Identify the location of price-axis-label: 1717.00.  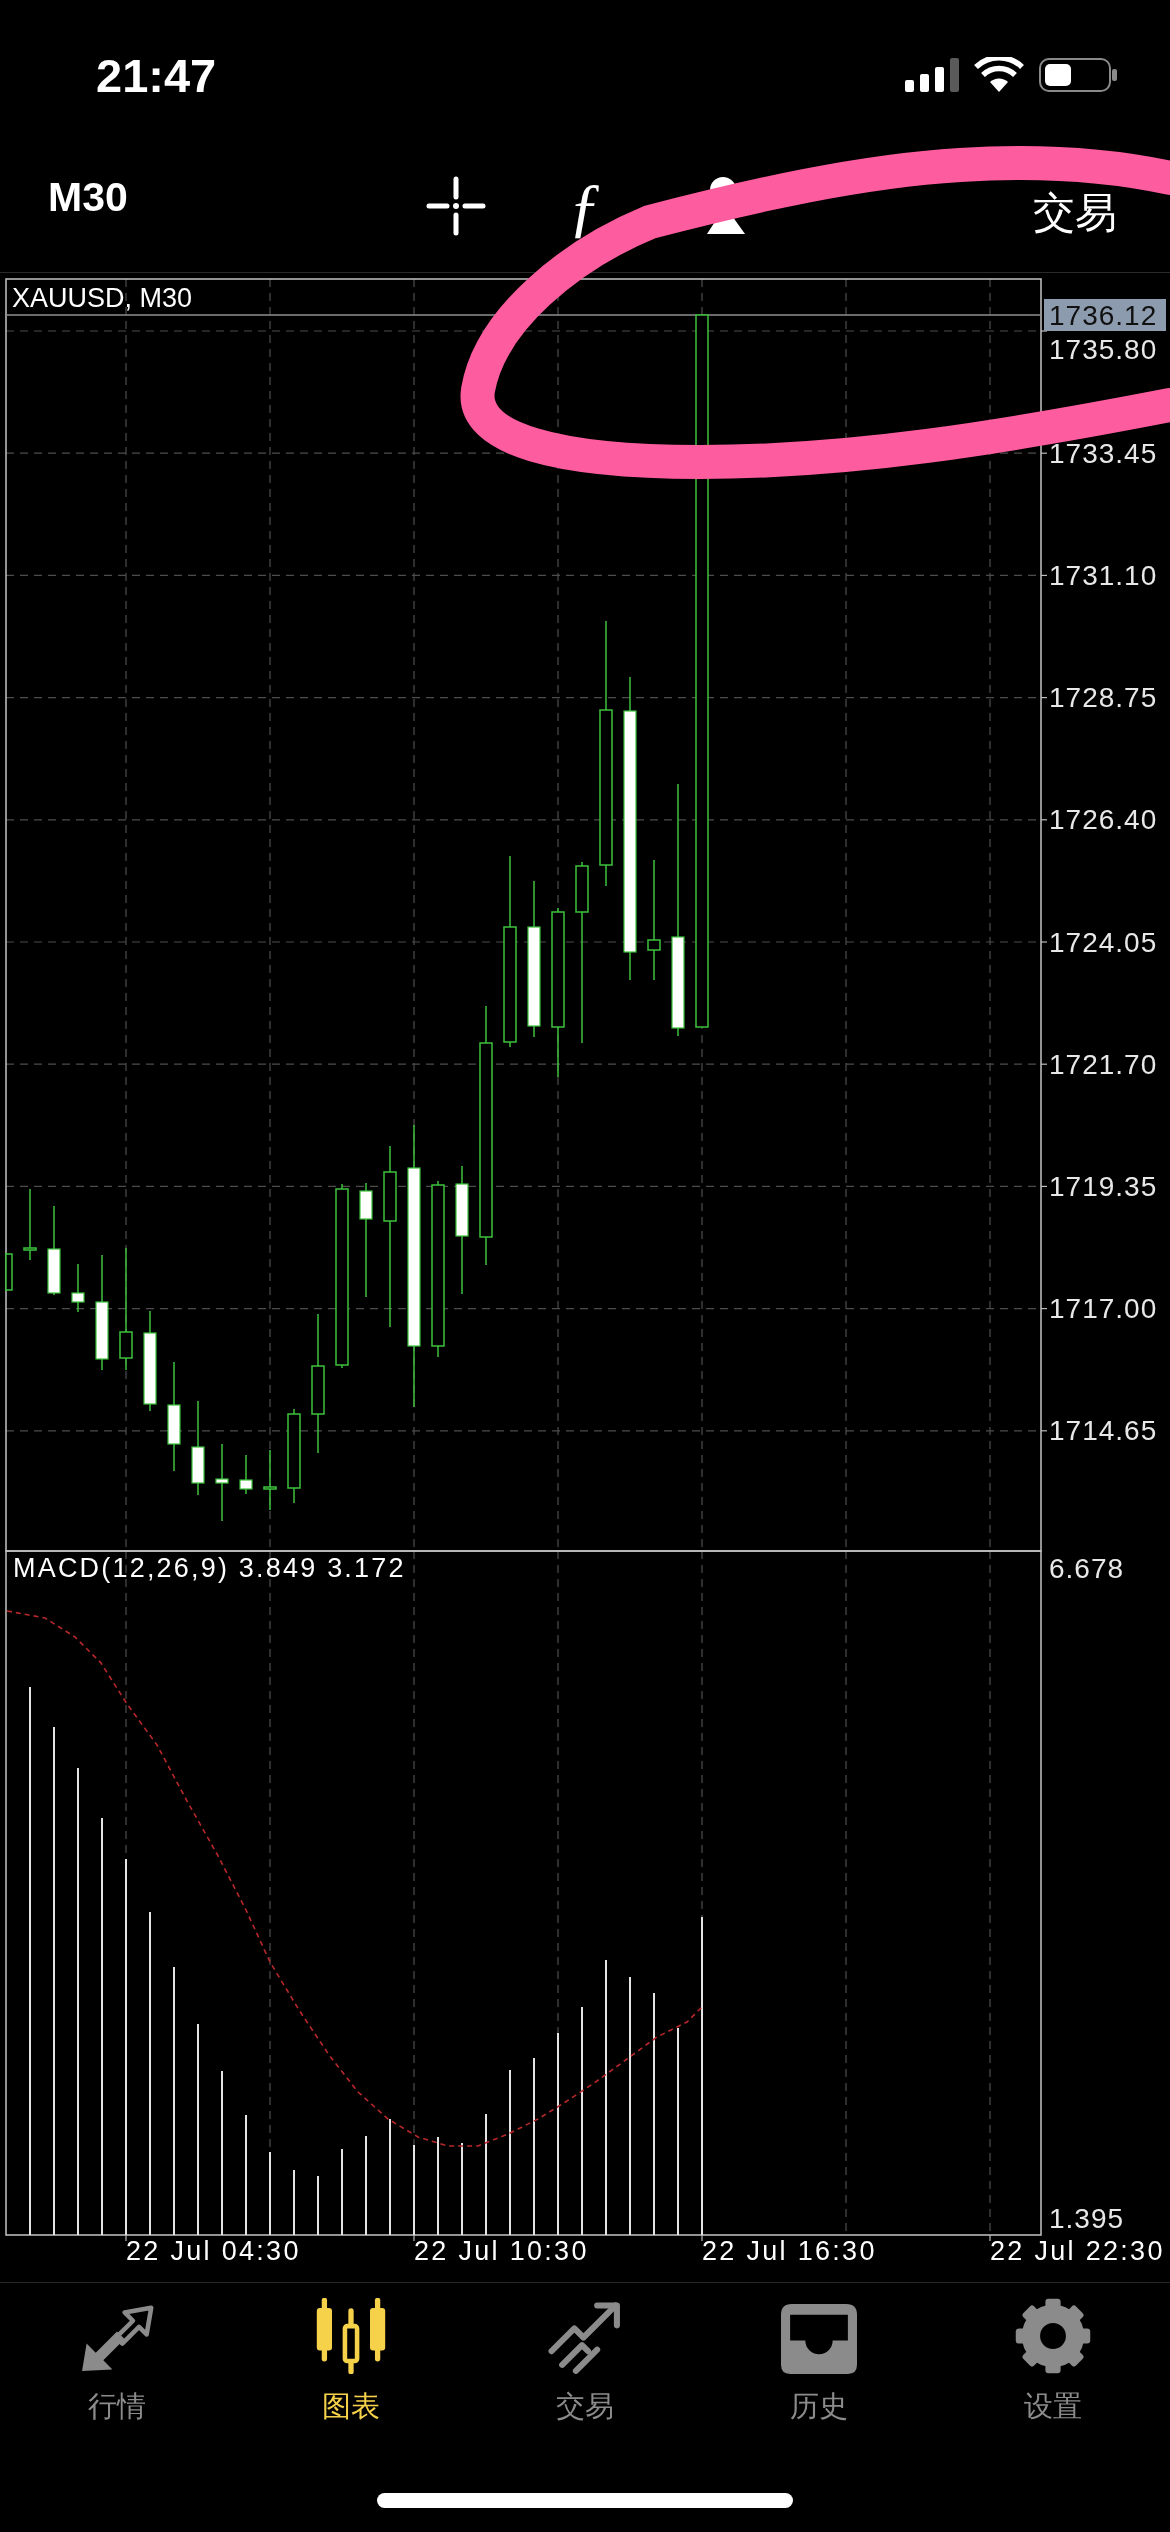
(1103, 1309).